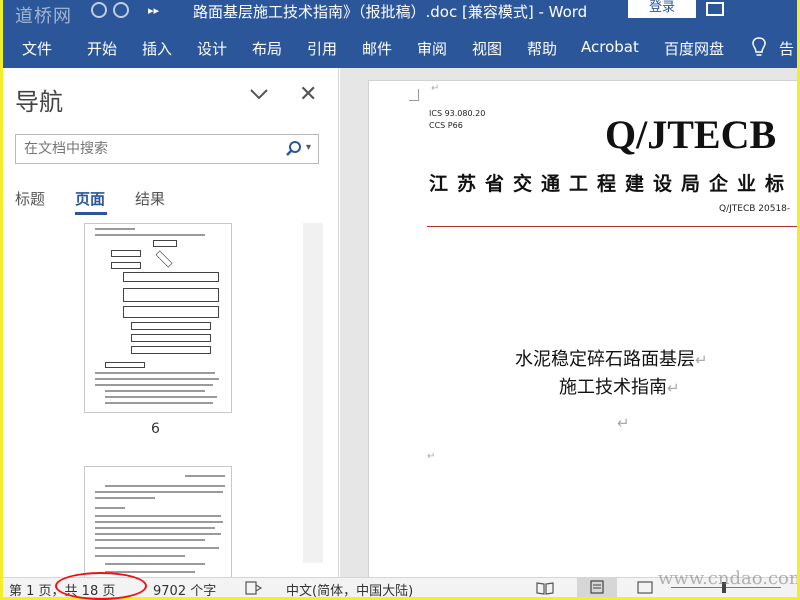 This screenshot has height=600, width=800. Describe the element at coordinates (267, 48) in the screenshot. I see `tab-layout: 布局` at that location.